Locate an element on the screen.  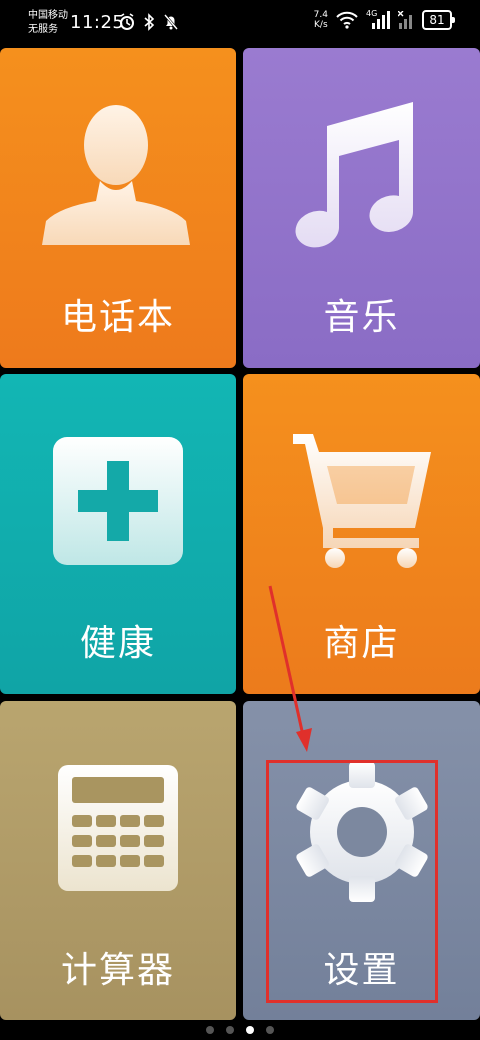
cellular-signal: 4G is located at coordinates (378, 19).